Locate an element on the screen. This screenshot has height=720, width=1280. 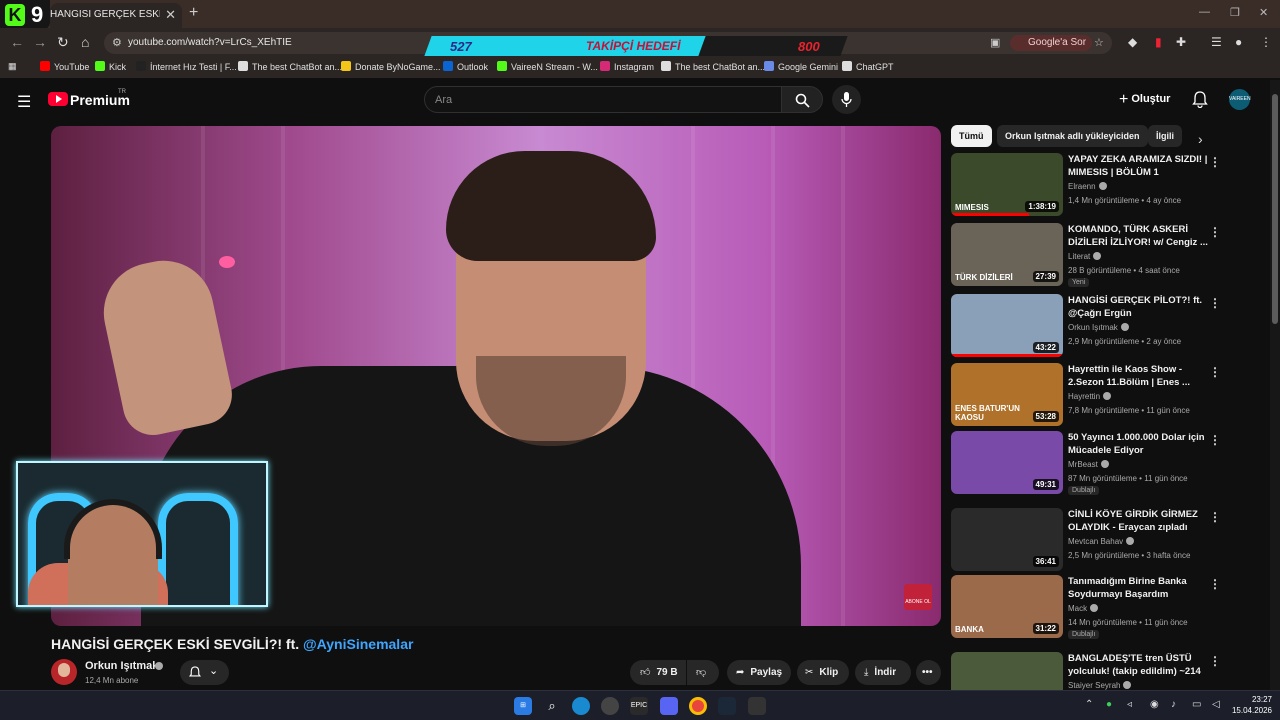
recommendation-channel: Mevtcan Bahav is located at coordinates (1101, 541).